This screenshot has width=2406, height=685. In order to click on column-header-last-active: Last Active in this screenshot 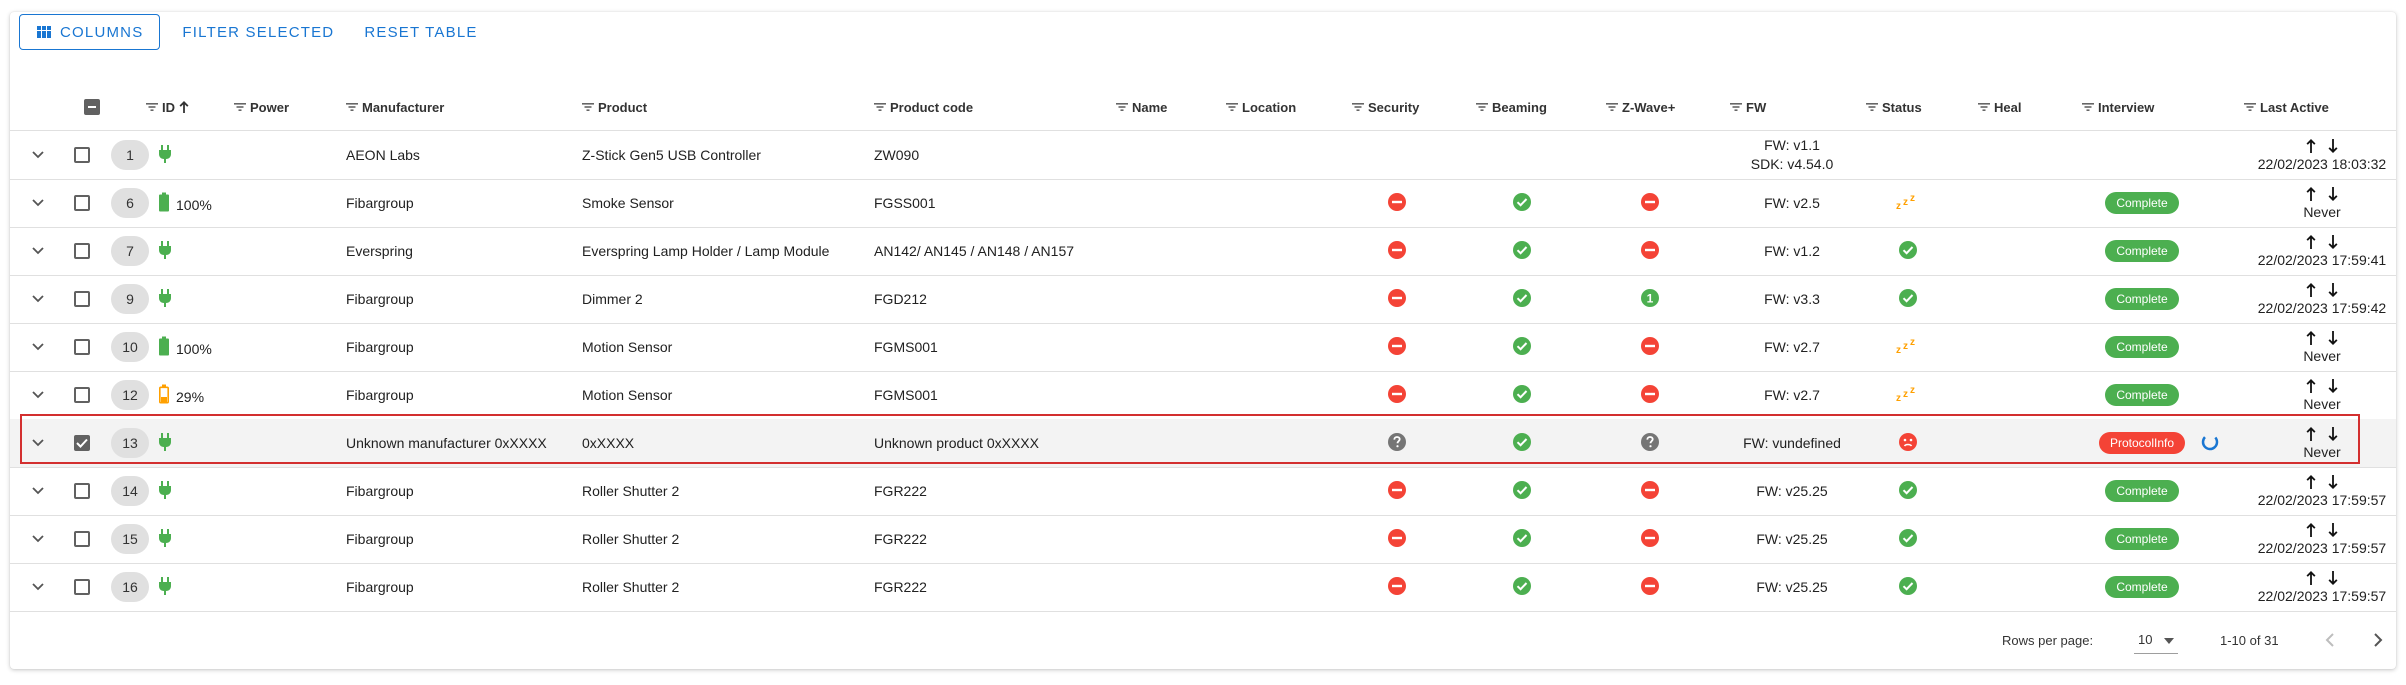, I will do `click(2286, 107)`.